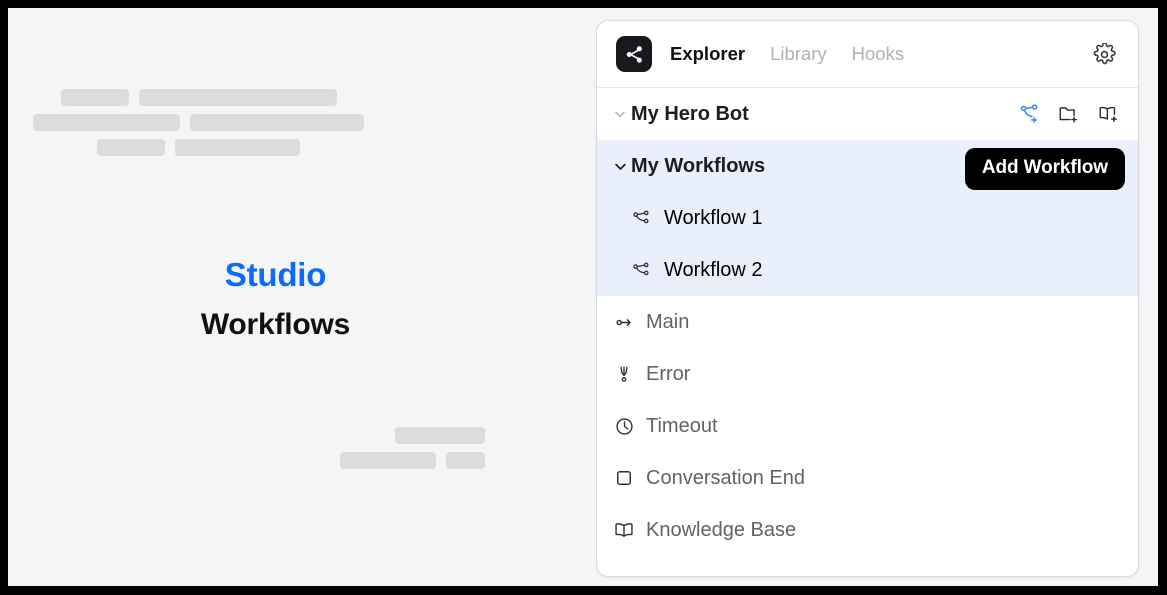  What do you see at coordinates (682, 425) in the screenshot?
I see `tree-item-label: Timeout` at bounding box center [682, 425].